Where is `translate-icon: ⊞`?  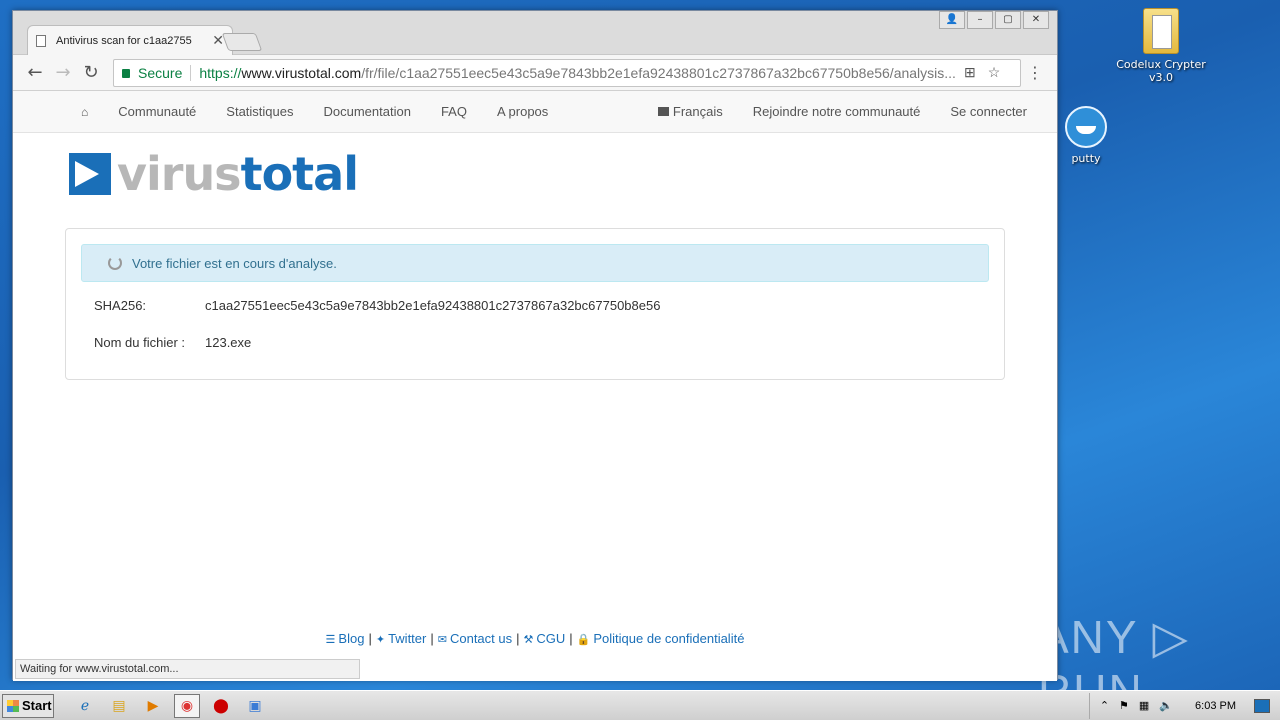 translate-icon: ⊞ is located at coordinates (970, 72).